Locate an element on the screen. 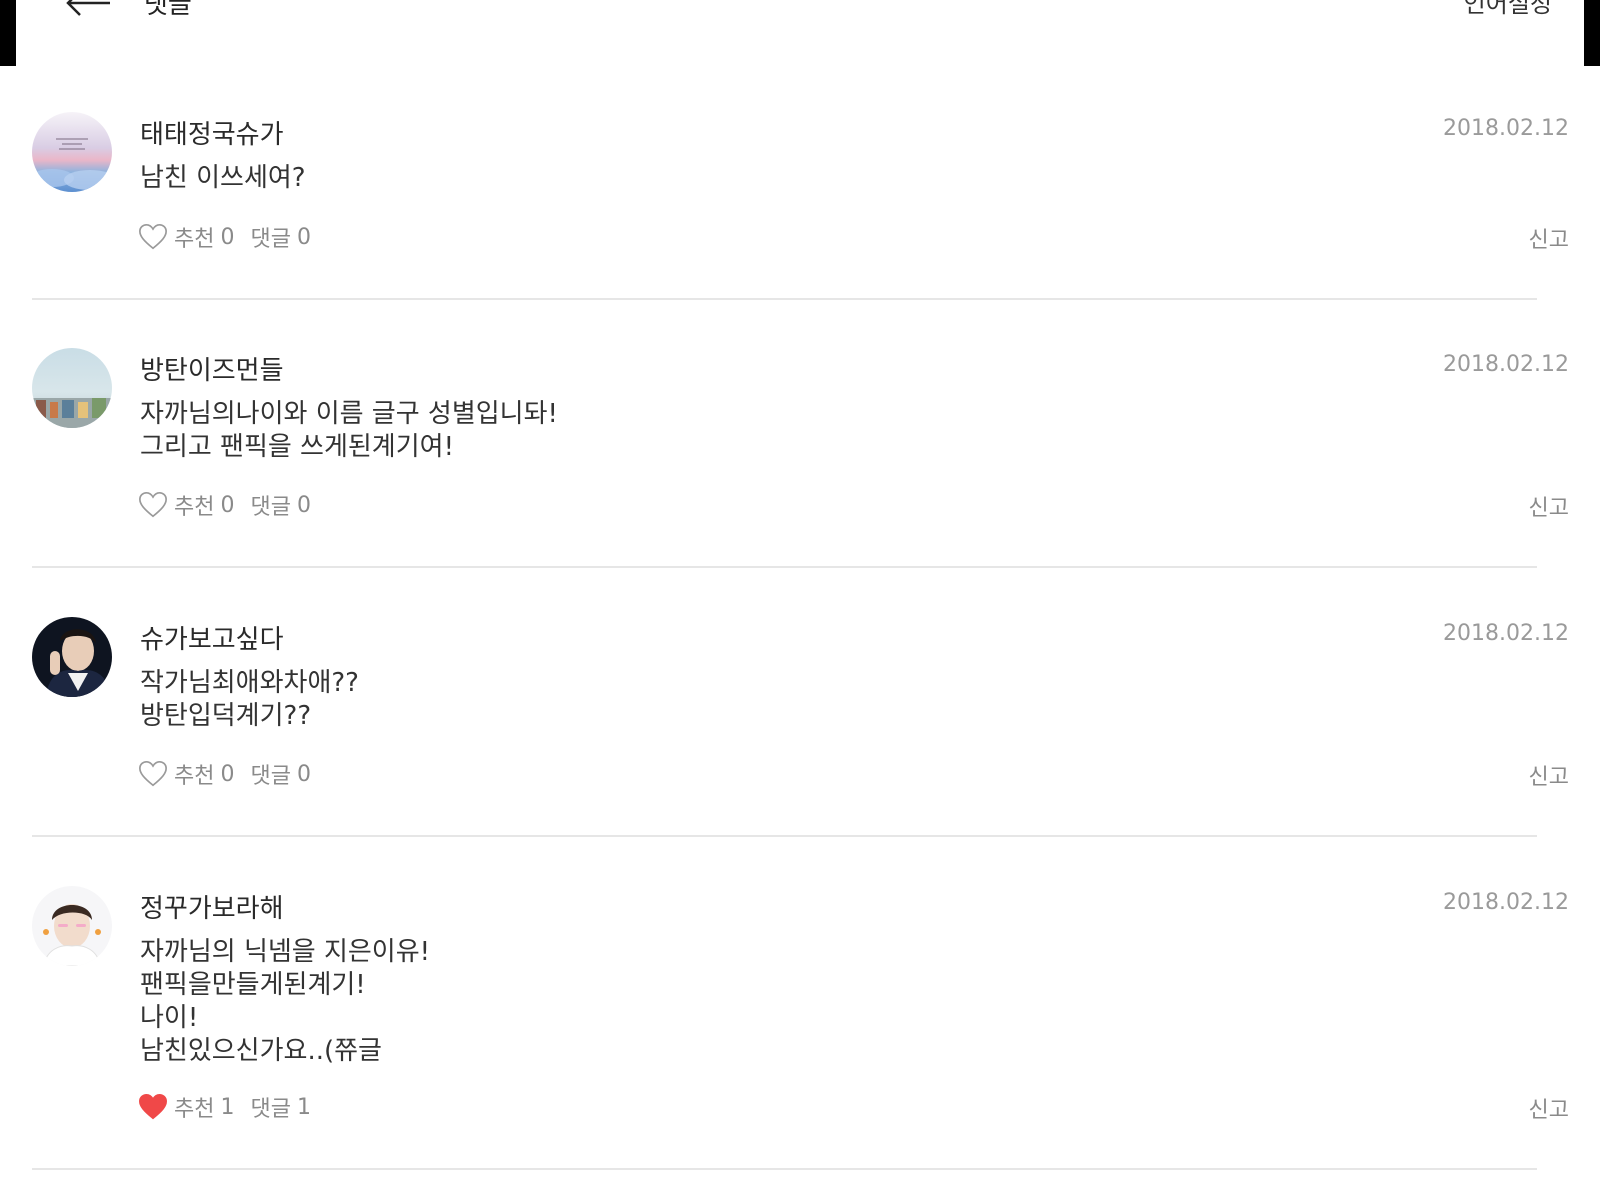 The image size is (1600, 1200). comment-line: 그리고 팬픽을 쓰게된계기여! is located at coordinates (297, 447).